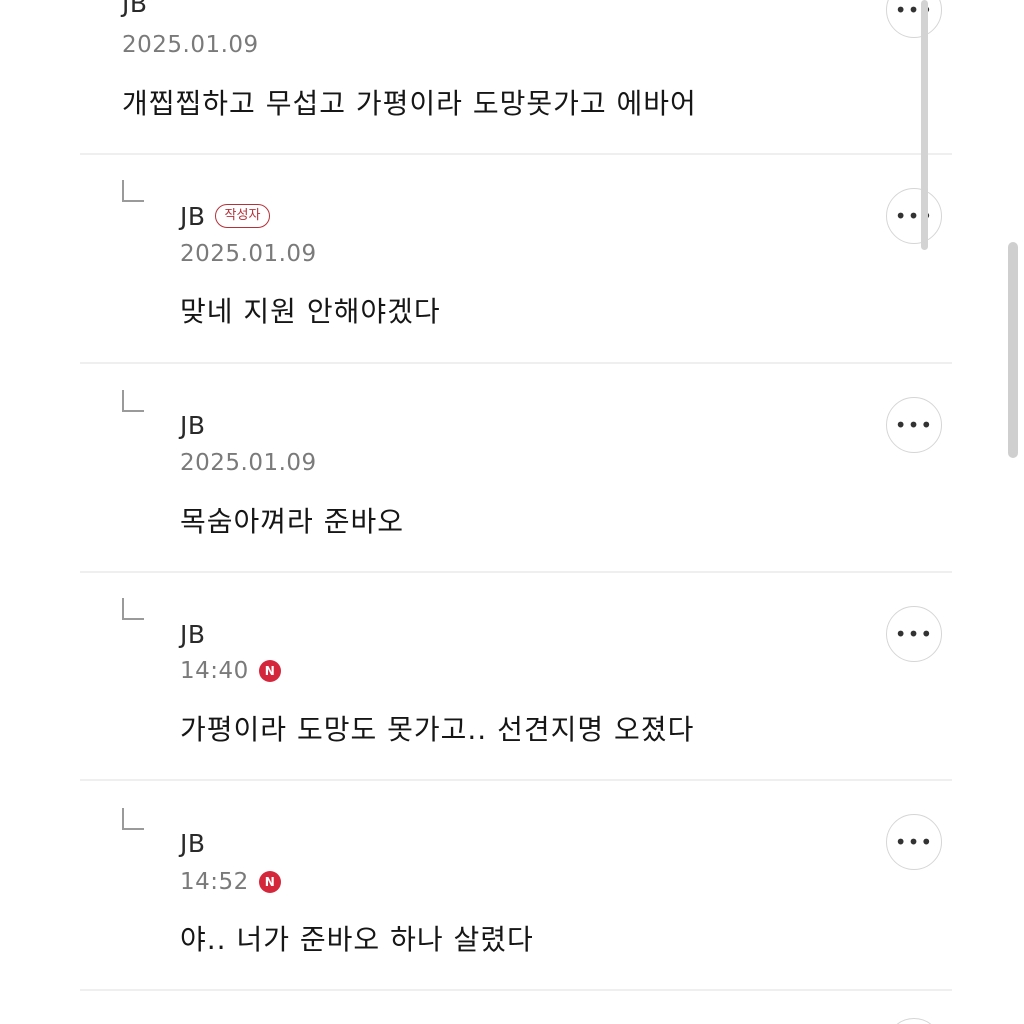 This screenshot has width=1024, height=1024. Describe the element at coordinates (914, 1021) in the screenshot. I see `more-options-button` at that location.